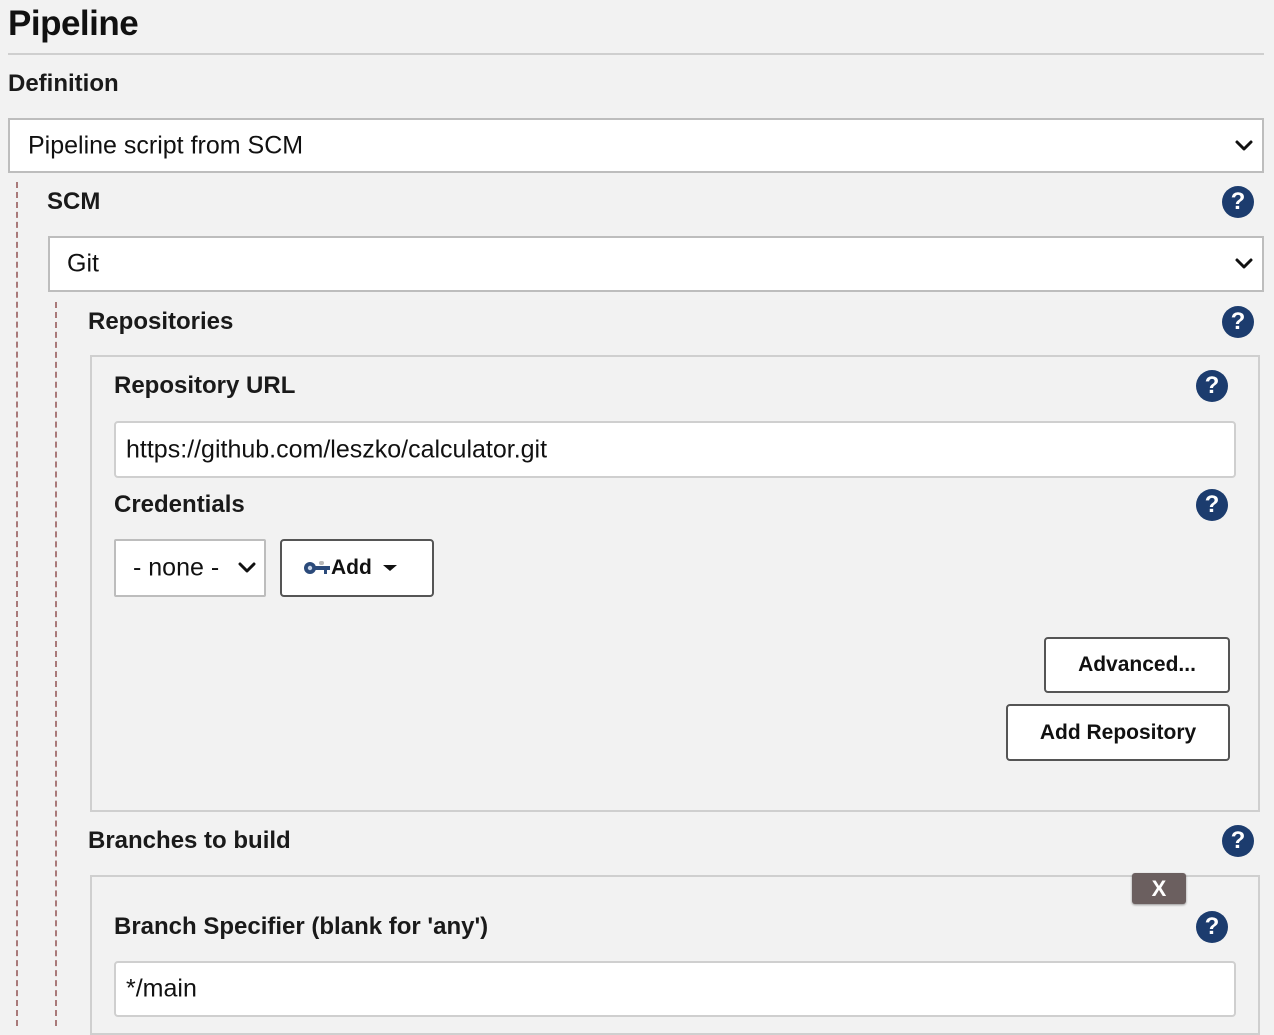 This screenshot has width=1274, height=1035. What do you see at coordinates (656, 264) in the screenshot?
I see `scm-select: Git` at bounding box center [656, 264].